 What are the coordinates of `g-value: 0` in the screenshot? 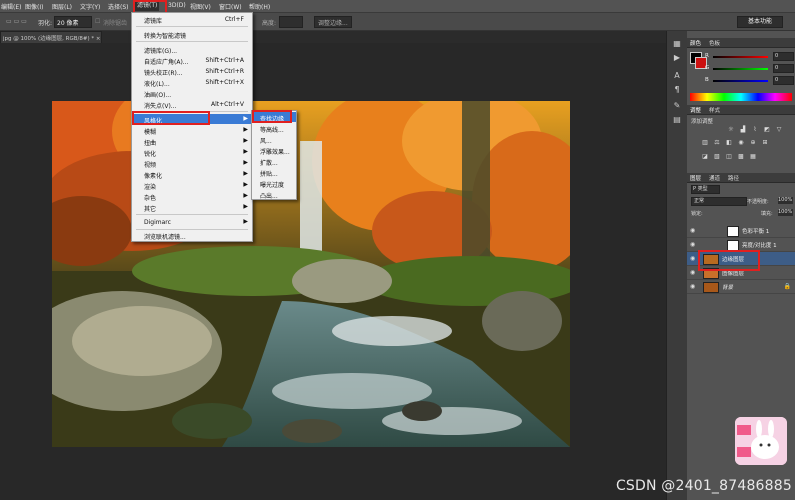 It's located at (783, 68).